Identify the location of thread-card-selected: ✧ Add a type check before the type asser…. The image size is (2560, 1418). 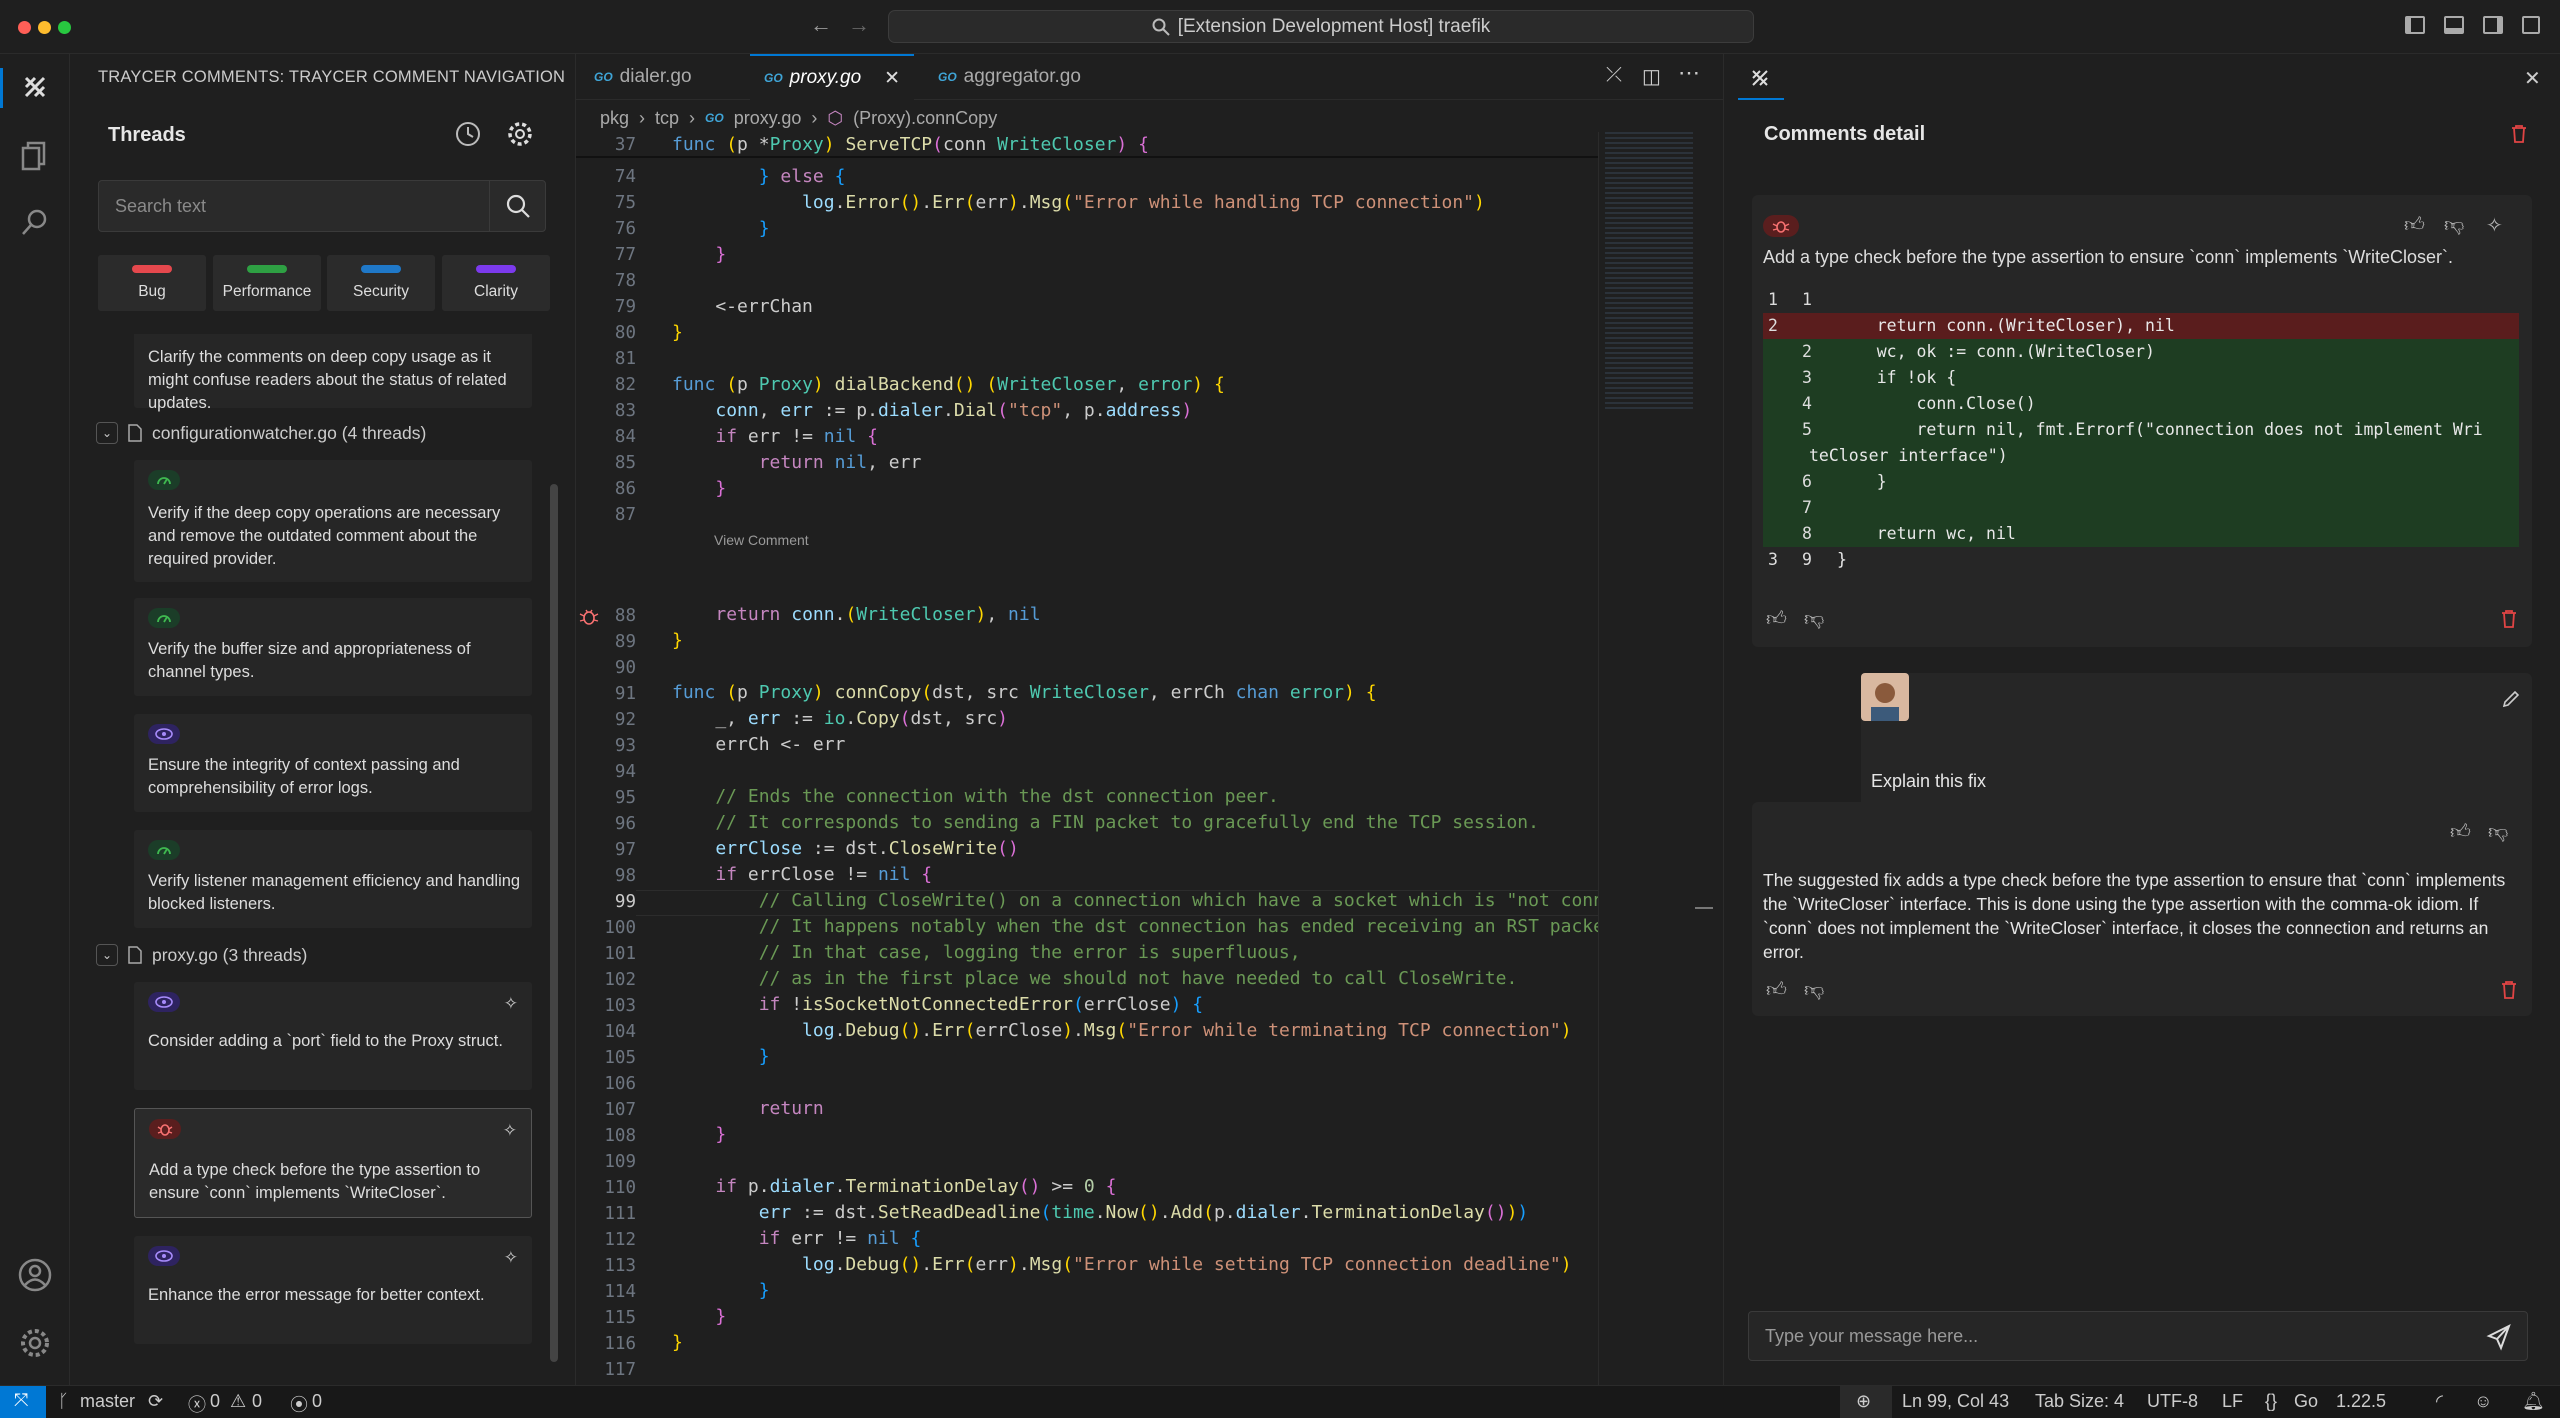
(333, 1163).